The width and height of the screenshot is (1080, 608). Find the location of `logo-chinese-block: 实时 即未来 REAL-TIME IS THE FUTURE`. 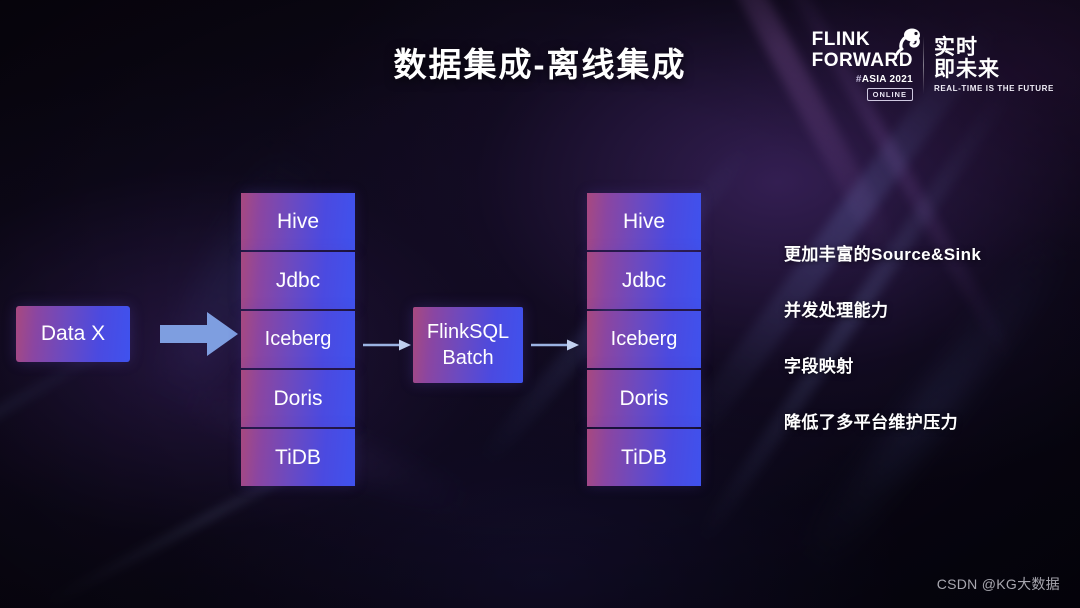

logo-chinese-block: 实时 即未来 REAL-TIME IS THE FUTURE is located at coordinates (993, 65).